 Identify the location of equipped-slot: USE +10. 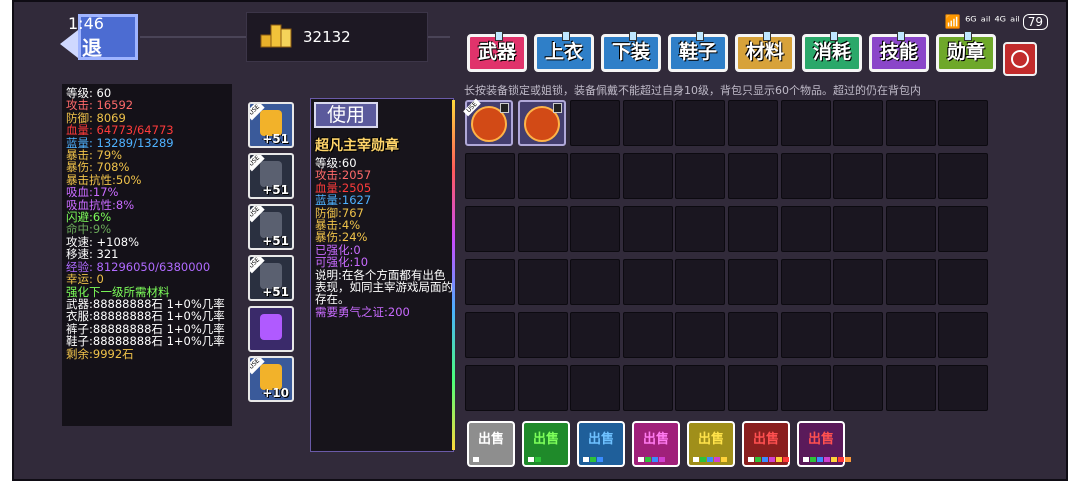
(271, 379).